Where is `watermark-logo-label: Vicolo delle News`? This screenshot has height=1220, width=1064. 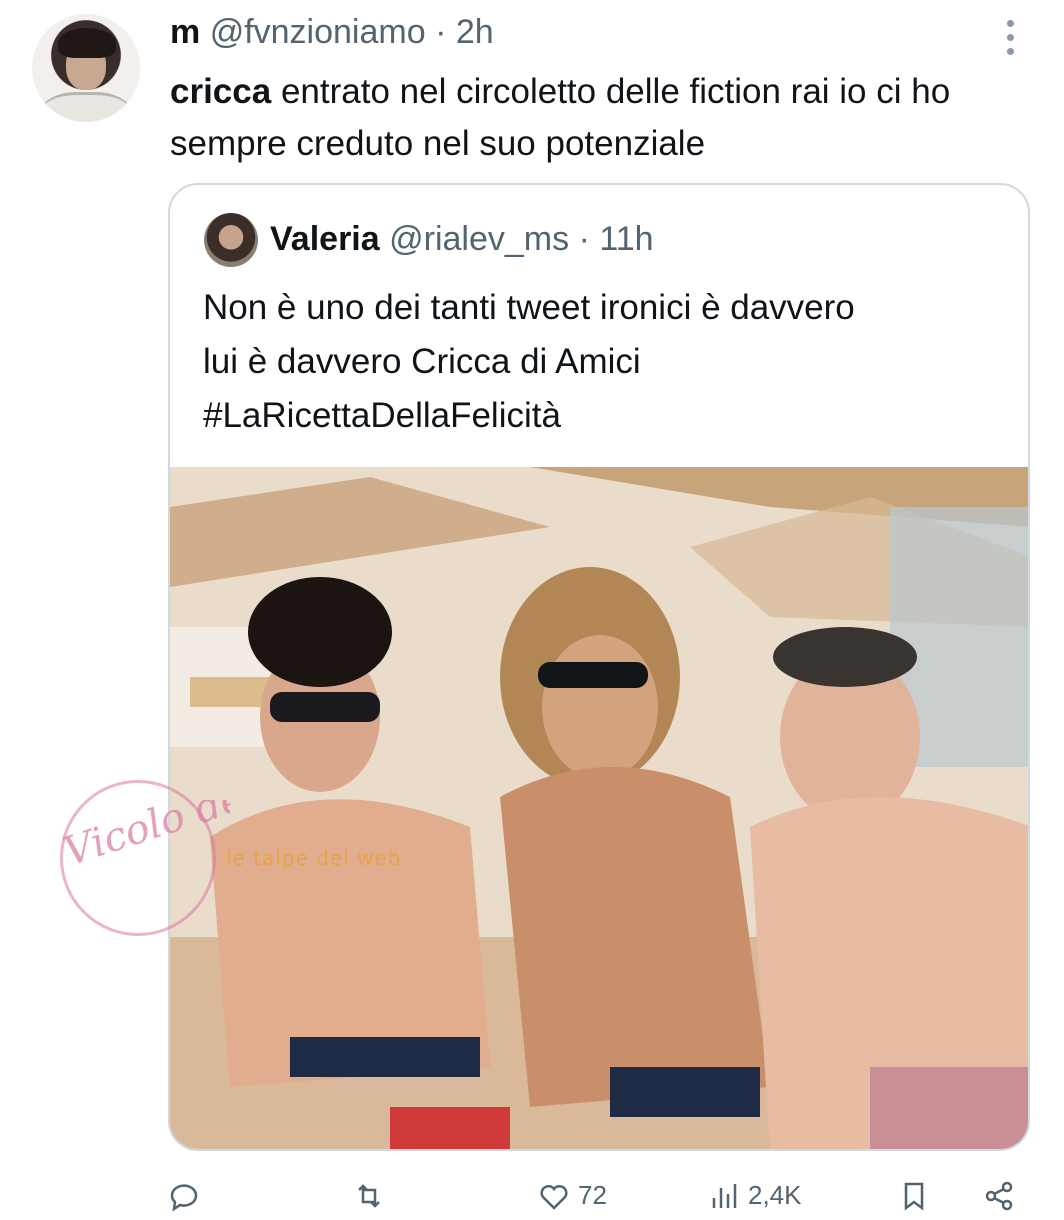 watermark-logo-label: Vicolo delle News is located at coordinates (145, 837).